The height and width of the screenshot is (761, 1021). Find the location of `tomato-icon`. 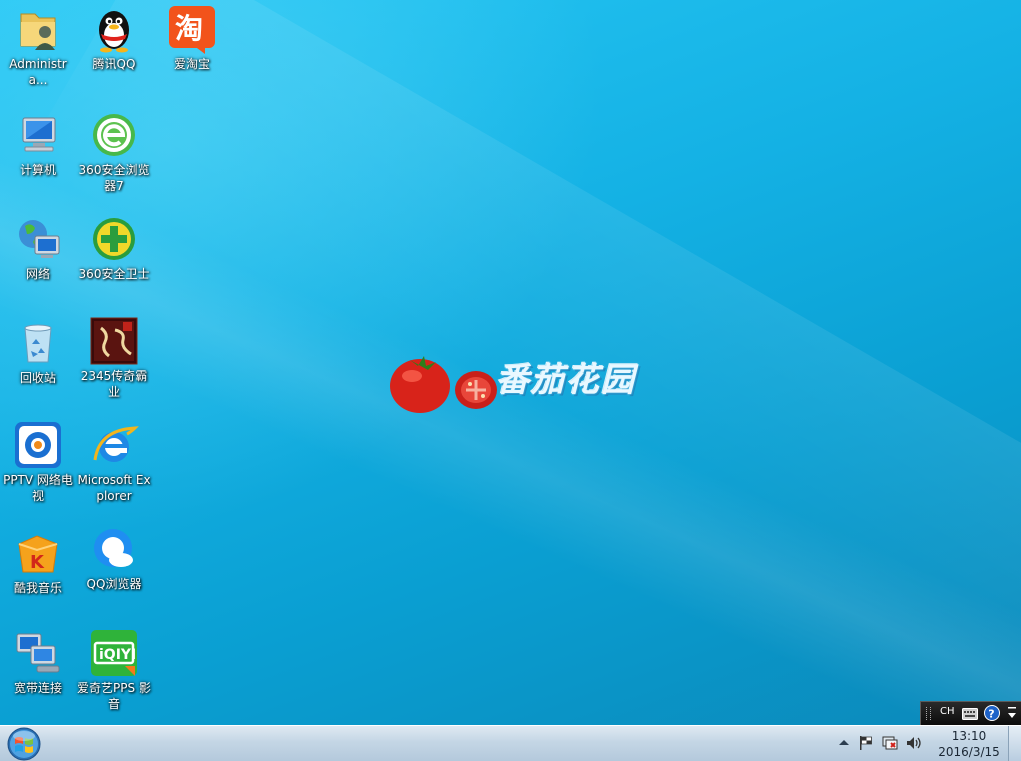

tomato-icon is located at coordinates (443, 384).